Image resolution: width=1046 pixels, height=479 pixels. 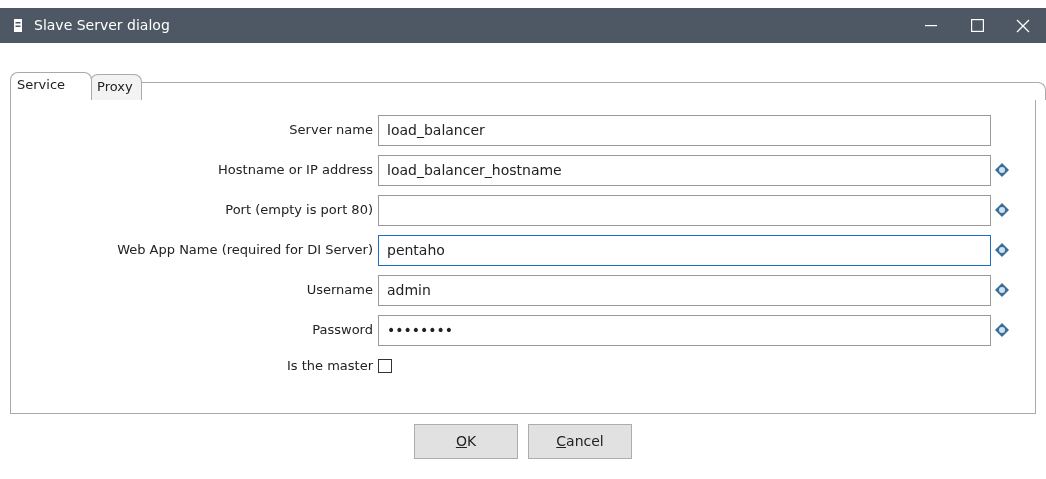 I want to click on field-label: Hostname or IP address, so click(x=295, y=170).